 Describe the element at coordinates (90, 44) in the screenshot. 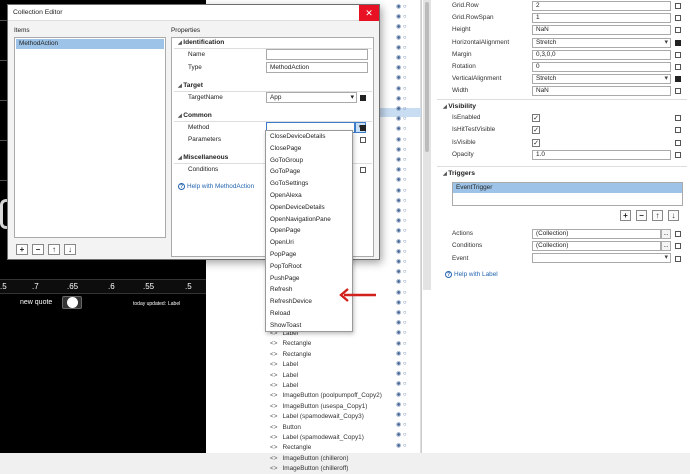

I see `list-item: MethodAction` at that location.